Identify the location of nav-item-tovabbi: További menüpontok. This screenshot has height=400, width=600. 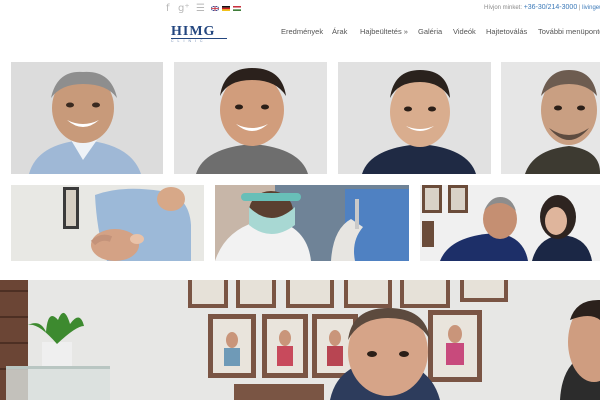
(569, 31).